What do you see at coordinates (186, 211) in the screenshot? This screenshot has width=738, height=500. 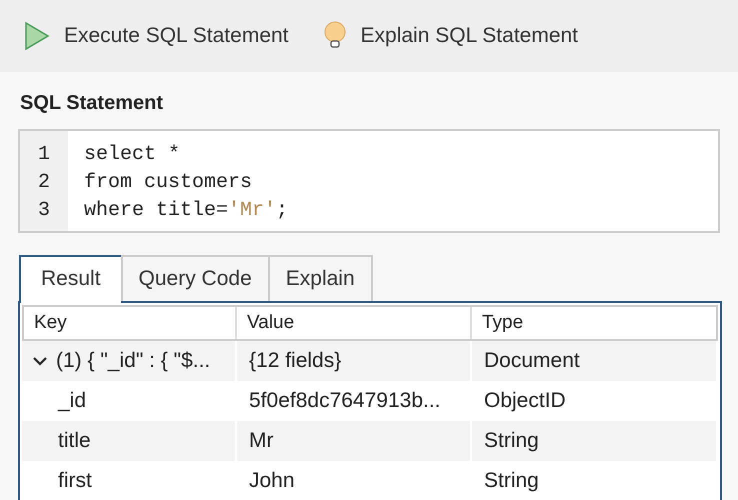 I see `code-line: where title='Mr';` at bounding box center [186, 211].